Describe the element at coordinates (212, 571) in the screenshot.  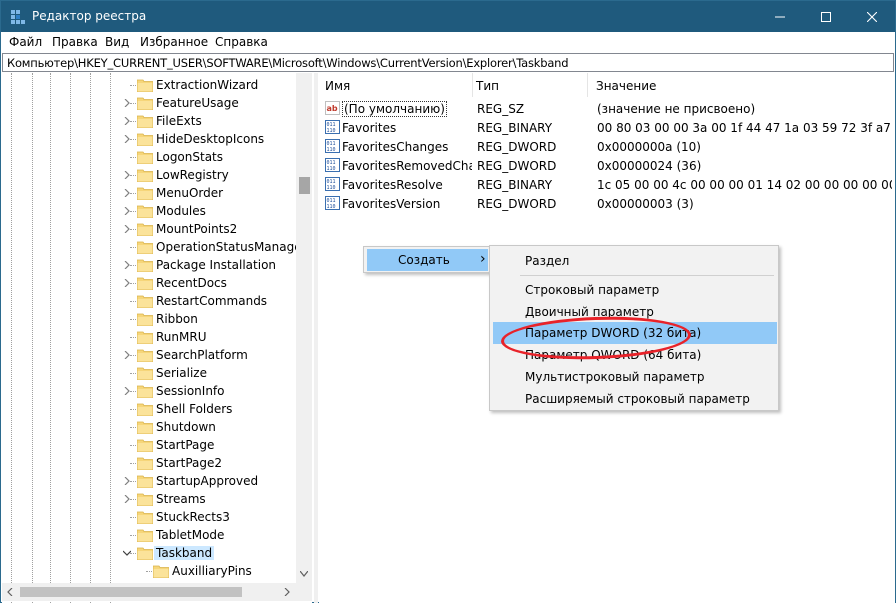
I see `tree-item-label: AuxilliaryPins` at that location.